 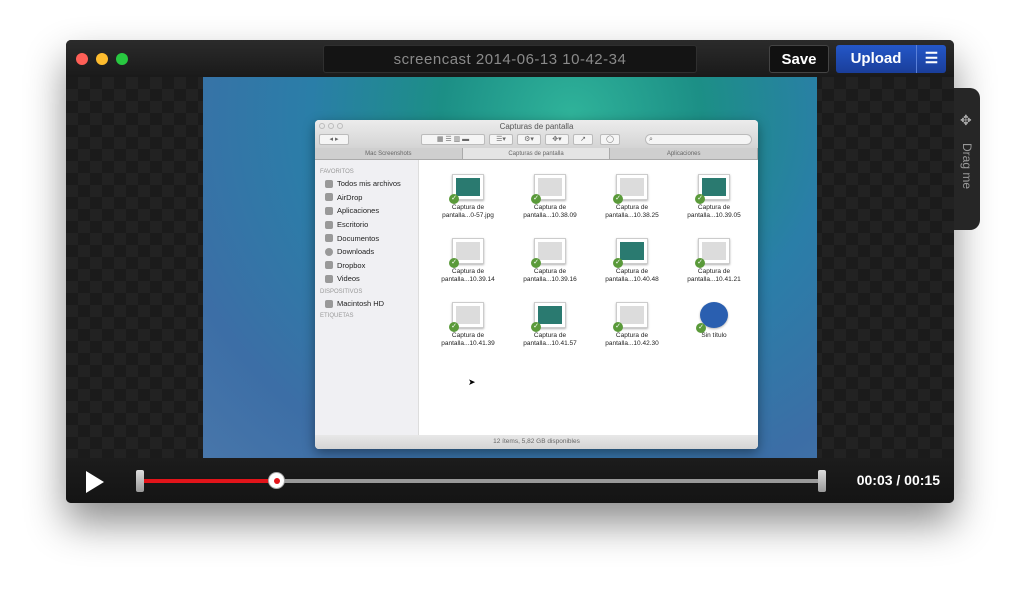 What do you see at coordinates (366, 252) in the screenshot?
I see `sidebar-item: Downloads` at bounding box center [366, 252].